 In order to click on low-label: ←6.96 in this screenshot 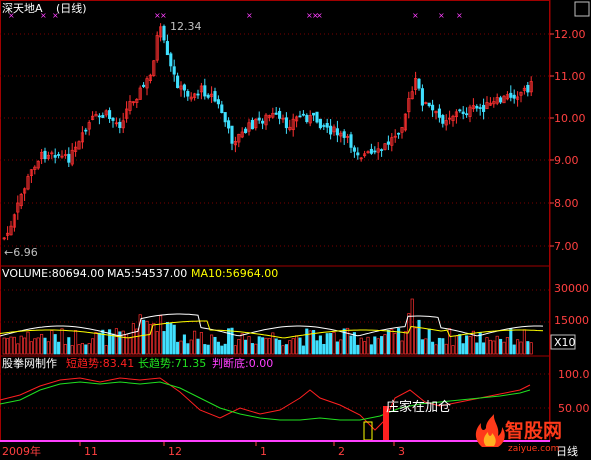, I will do `click(21, 252)`.